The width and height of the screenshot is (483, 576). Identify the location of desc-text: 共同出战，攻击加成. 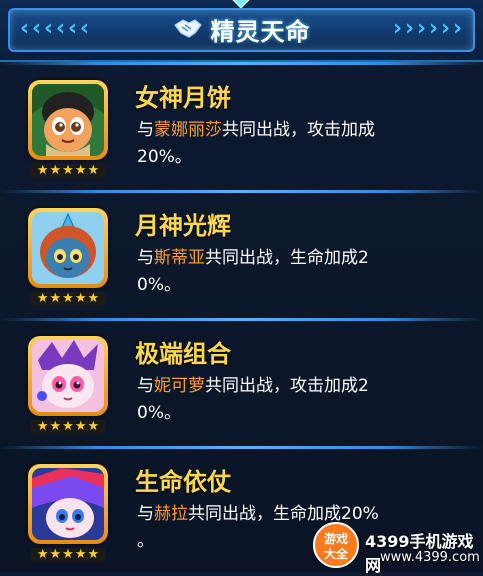
(298, 130).